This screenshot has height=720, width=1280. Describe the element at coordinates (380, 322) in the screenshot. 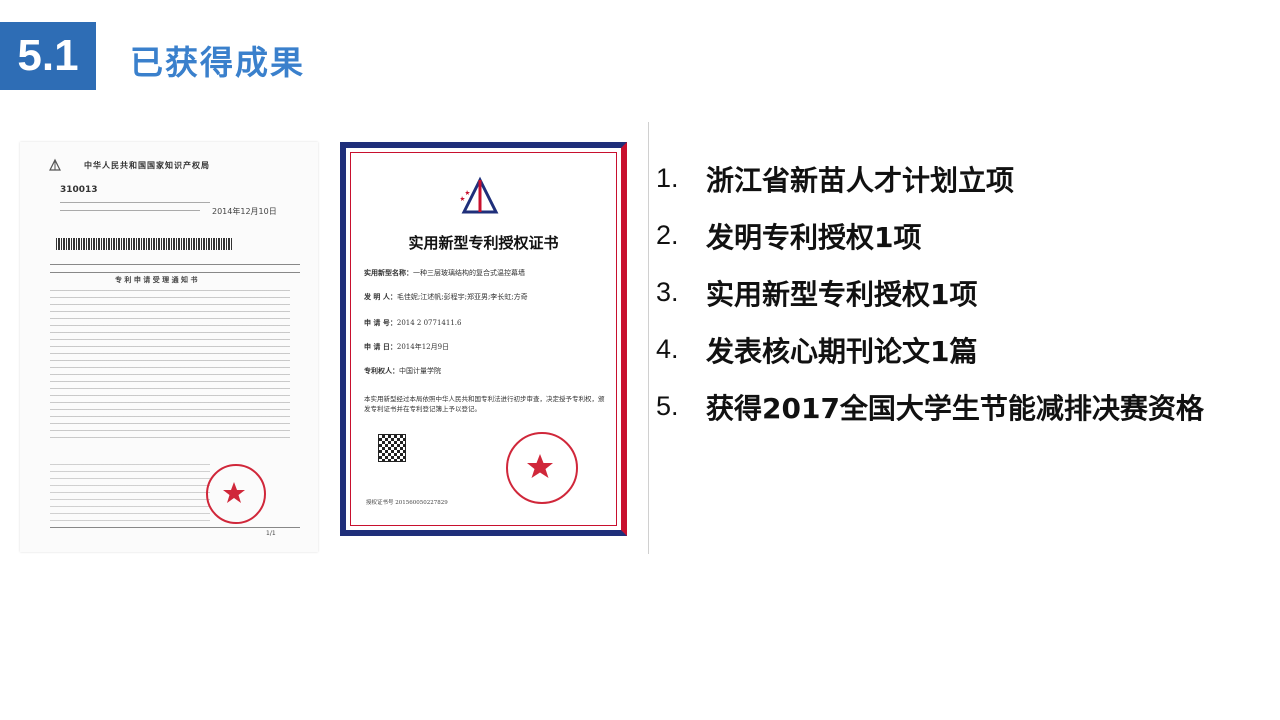

I see `field-label: 申 请 号：` at that location.